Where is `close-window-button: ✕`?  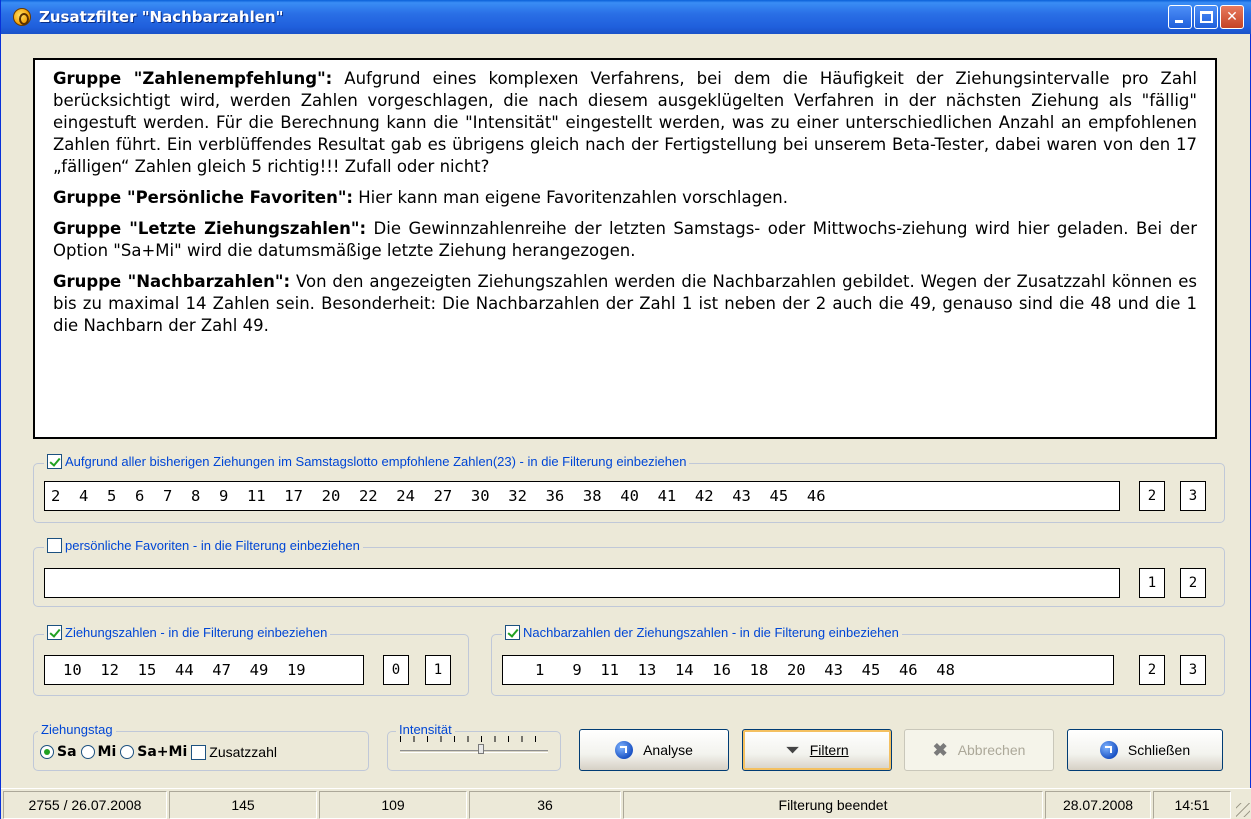
close-window-button: ✕ is located at coordinates (1232, 17).